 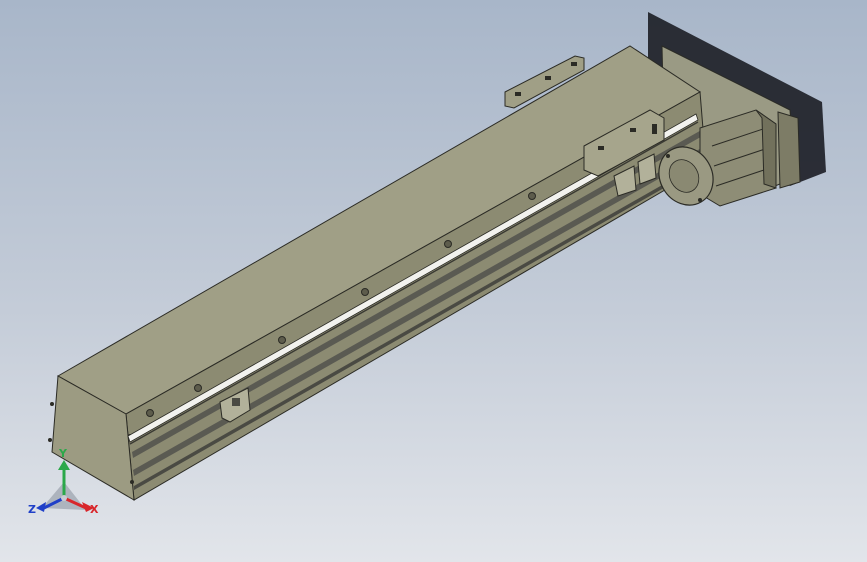 I want to click on x-axis-label: X, so click(x=94, y=509).